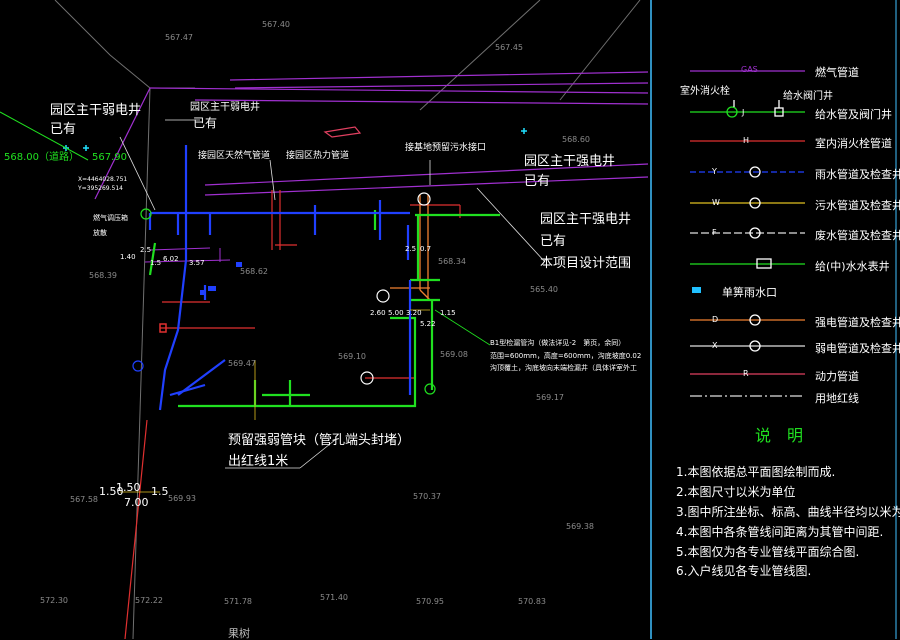  Describe the element at coordinates (746, 373) in the screenshot. I see `legend-code: R` at that location.